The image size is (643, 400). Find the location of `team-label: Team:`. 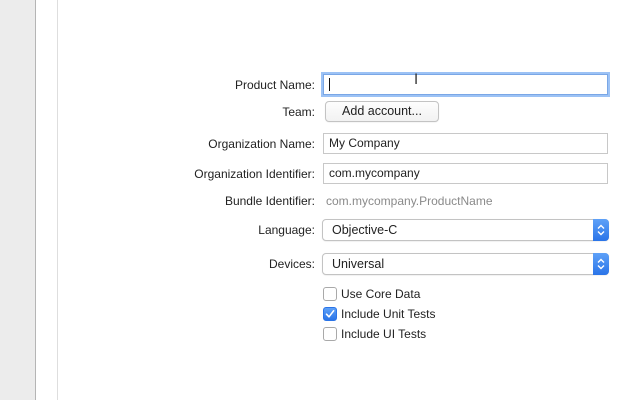

team-label: Team: is located at coordinates (298, 112).